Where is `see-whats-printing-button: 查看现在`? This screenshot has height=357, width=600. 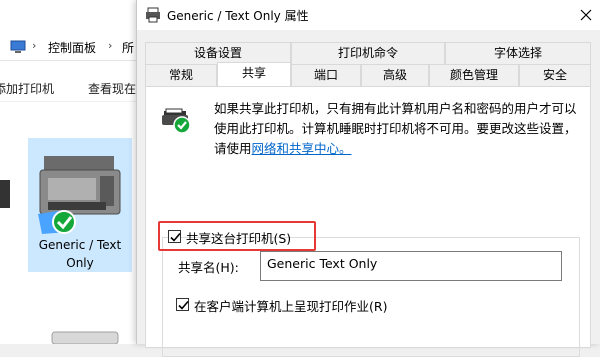 see-whats-printing-button: 查看现在 is located at coordinates (112, 88).